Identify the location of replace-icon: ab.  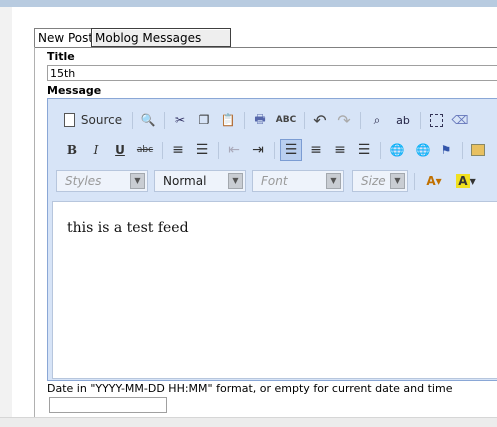
(403, 120).